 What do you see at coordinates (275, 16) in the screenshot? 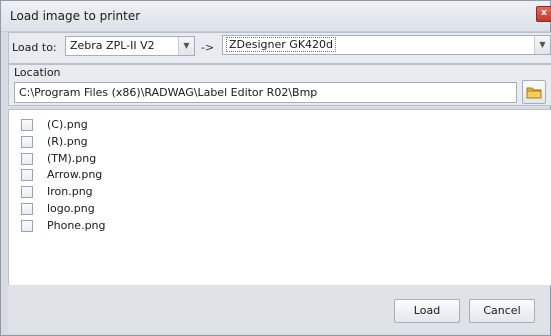
I see `title-bar: Load image to printer` at bounding box center [275, 16].